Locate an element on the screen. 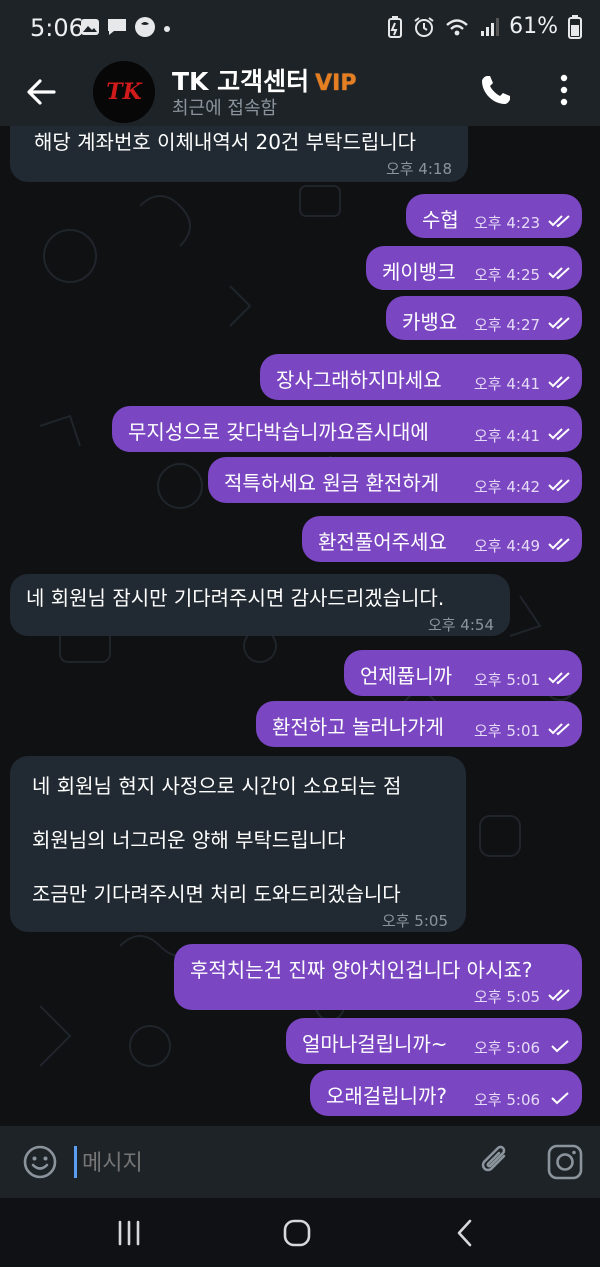 This screenshot has width=600, height=1267. status-time: 5:06 is located at coordinates (57, 28).